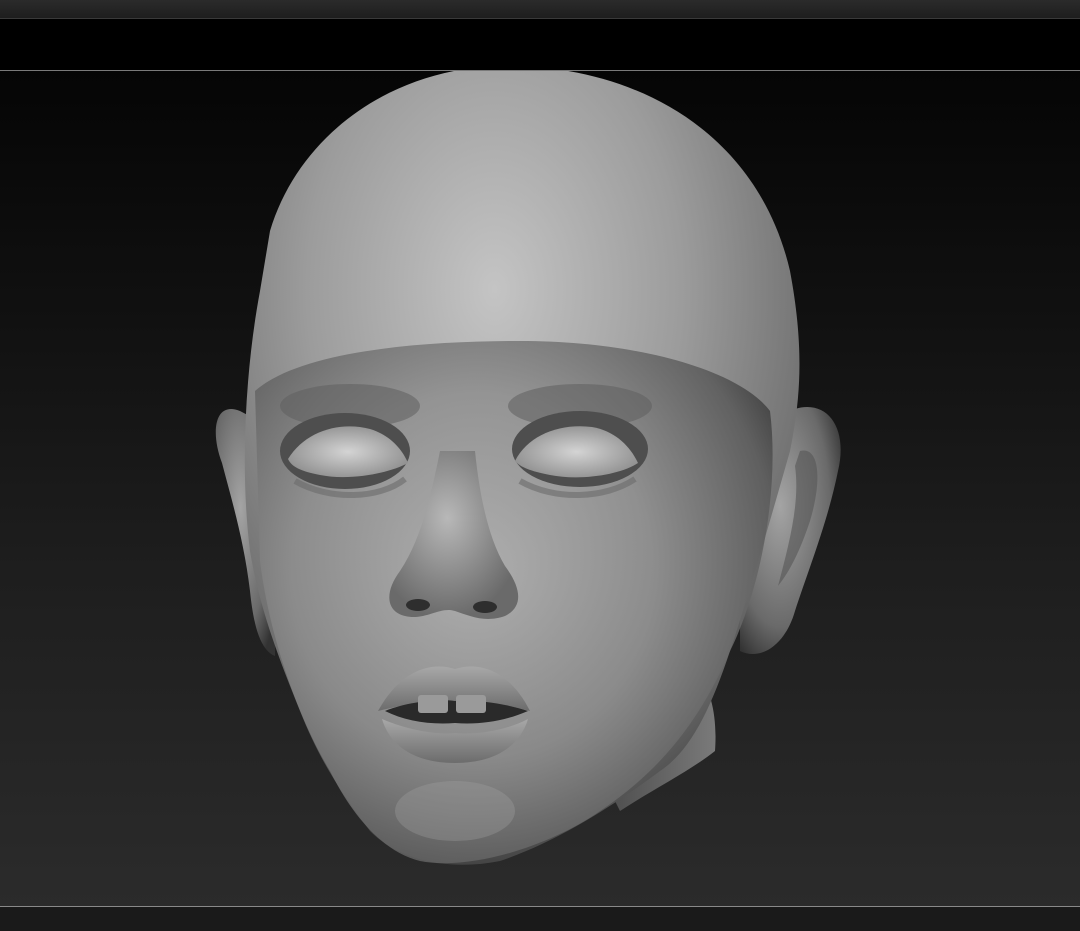  I want to click on front-tooth-left, so click(433, 704).